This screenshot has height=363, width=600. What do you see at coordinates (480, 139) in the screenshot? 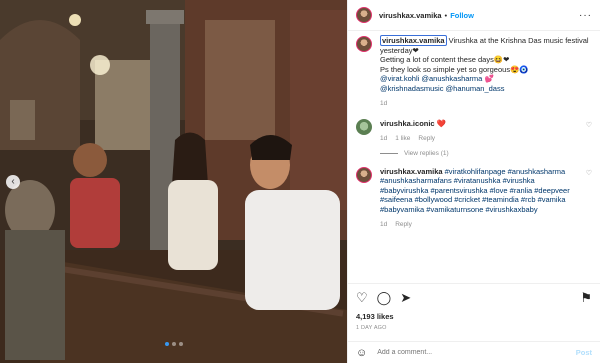
I see `comment-meta: 1d 1 like Reply` at bounding box center [480, 139].